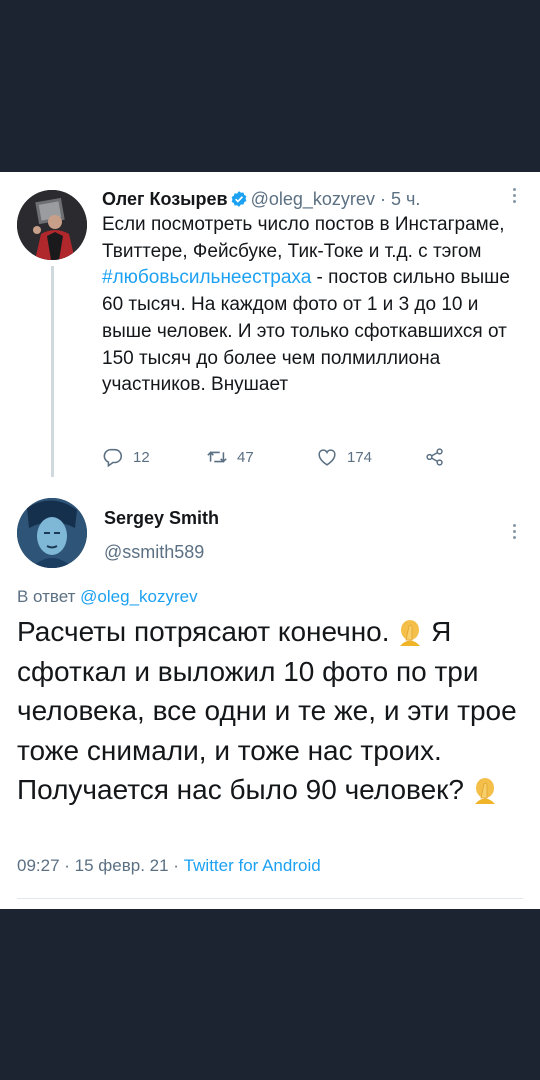 Image resolution: width=540 pixels, height=1080 pixels. I want to click on avatar-sergey, so click(52, 533).